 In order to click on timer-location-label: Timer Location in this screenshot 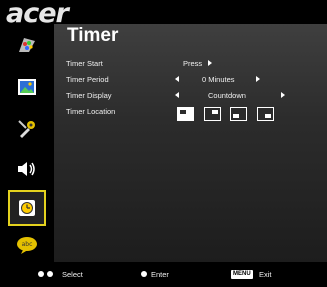, I will do `click(91, 111)`.